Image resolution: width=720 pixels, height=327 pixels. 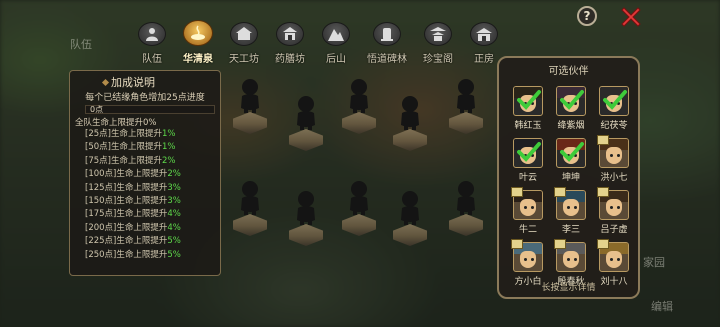 I want to click on bonus-tier-row: [175点]生命上限提升4%, so click(x=150, y=214).